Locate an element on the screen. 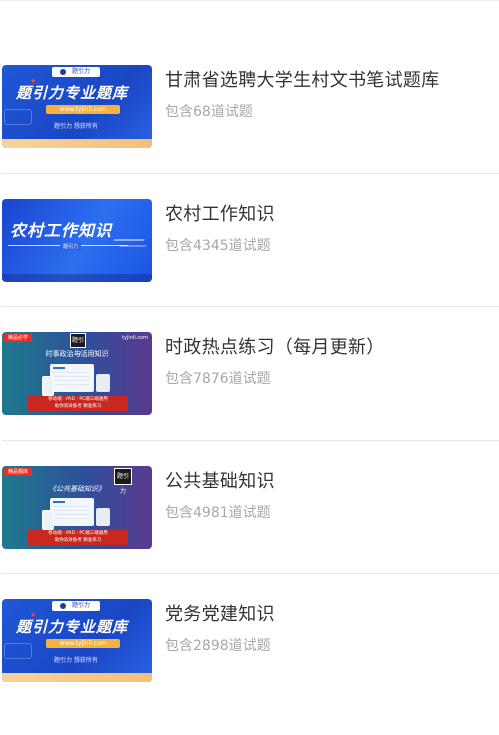 This screenshot has width=499, height=735. question-bank-thumbnail: 农村工作知识 题引力 is located at coordinates (77, 240).